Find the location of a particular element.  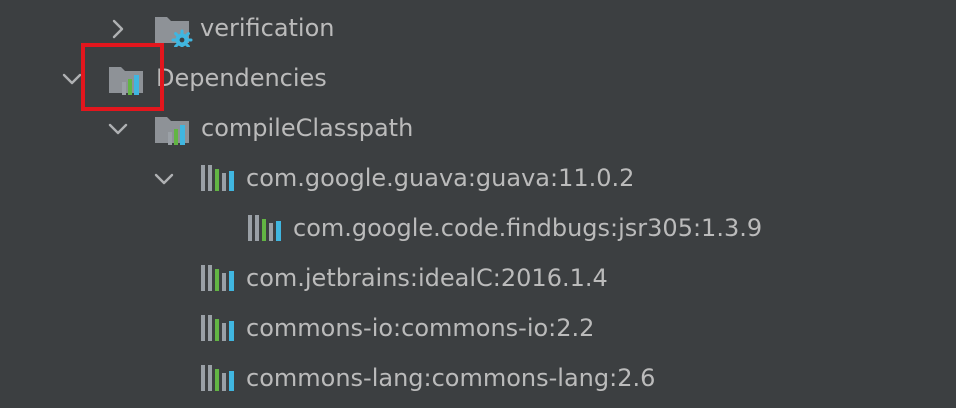

tree-node-dependencies: Dependencies is located at coordinates (478, 79).